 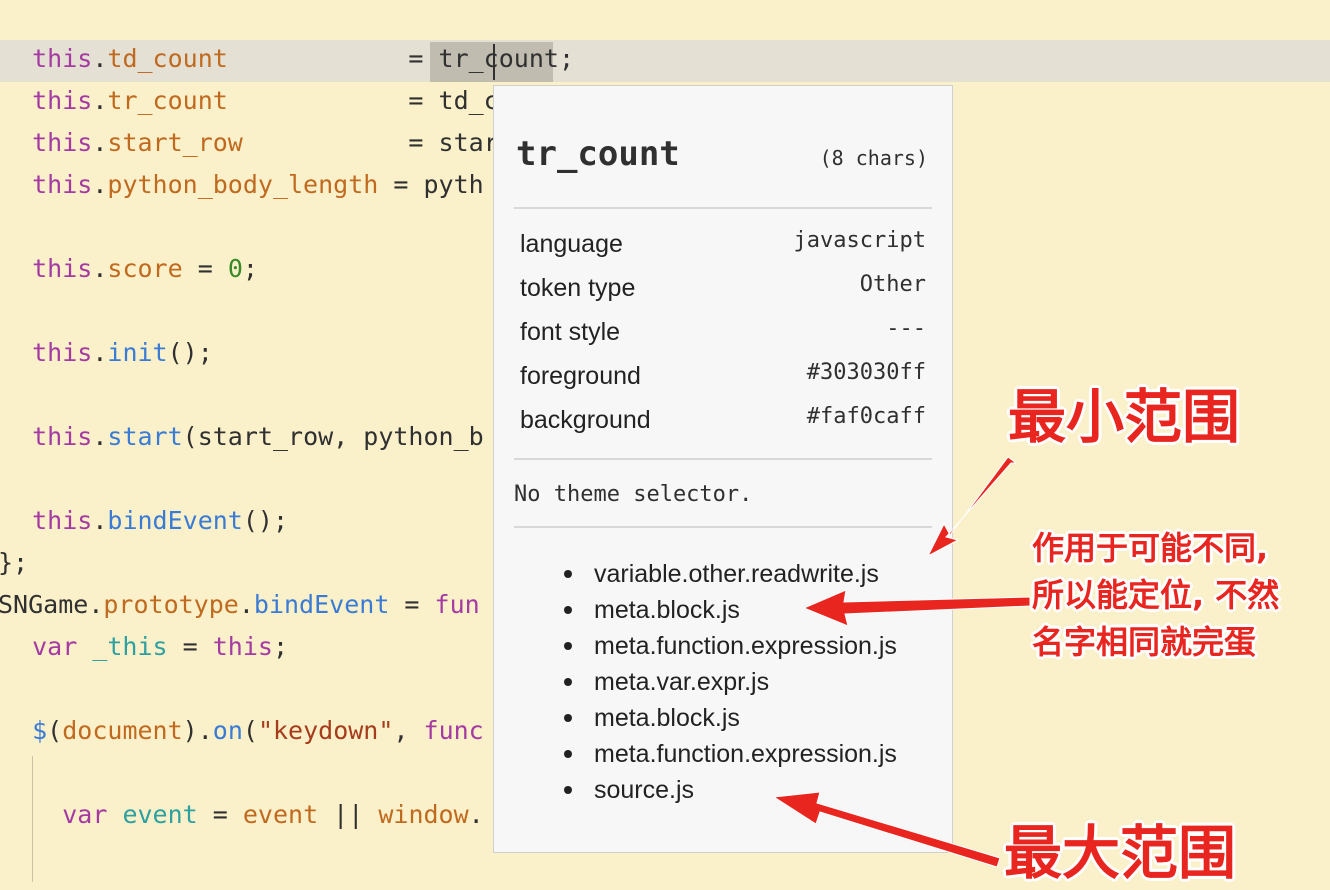 I want to click on arrow-to-min-scope, so click(x=972, y=507).